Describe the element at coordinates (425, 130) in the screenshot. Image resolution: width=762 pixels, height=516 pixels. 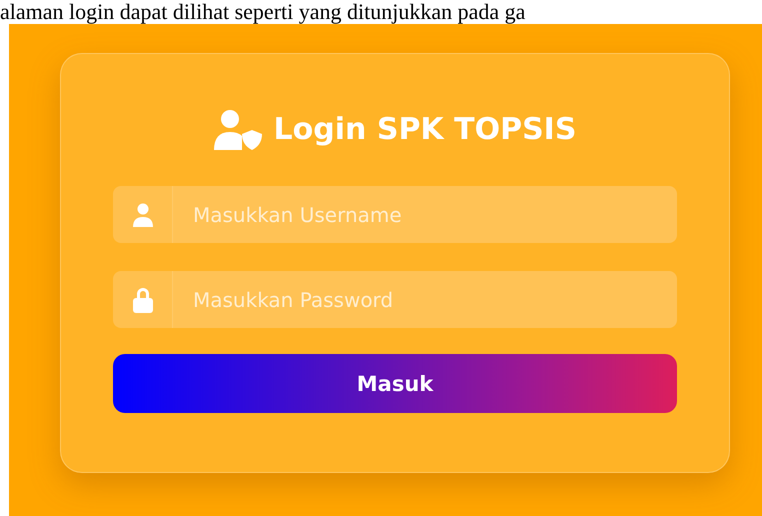
I see `login-title: Login SPK TOPSIS` at that location.